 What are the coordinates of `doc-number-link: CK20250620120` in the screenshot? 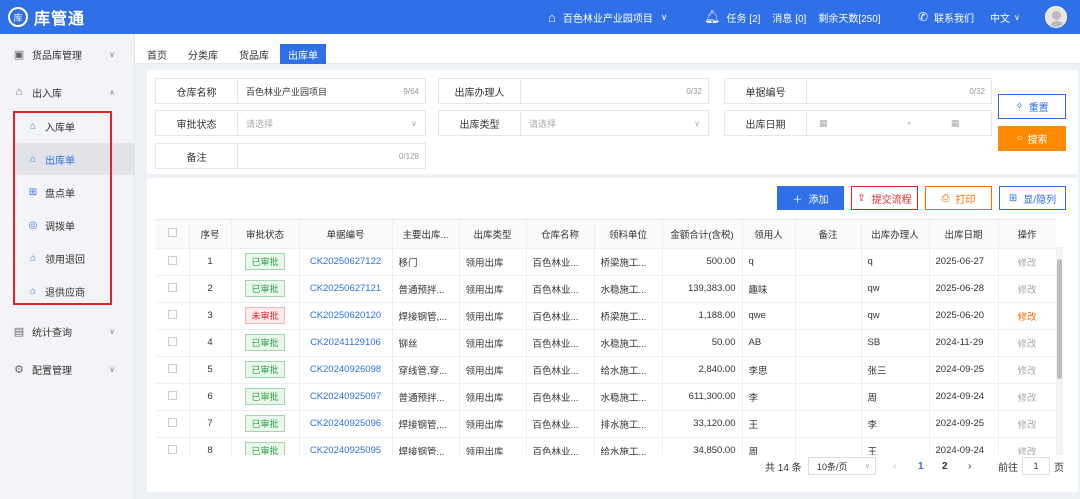 It's located at (345, 315).